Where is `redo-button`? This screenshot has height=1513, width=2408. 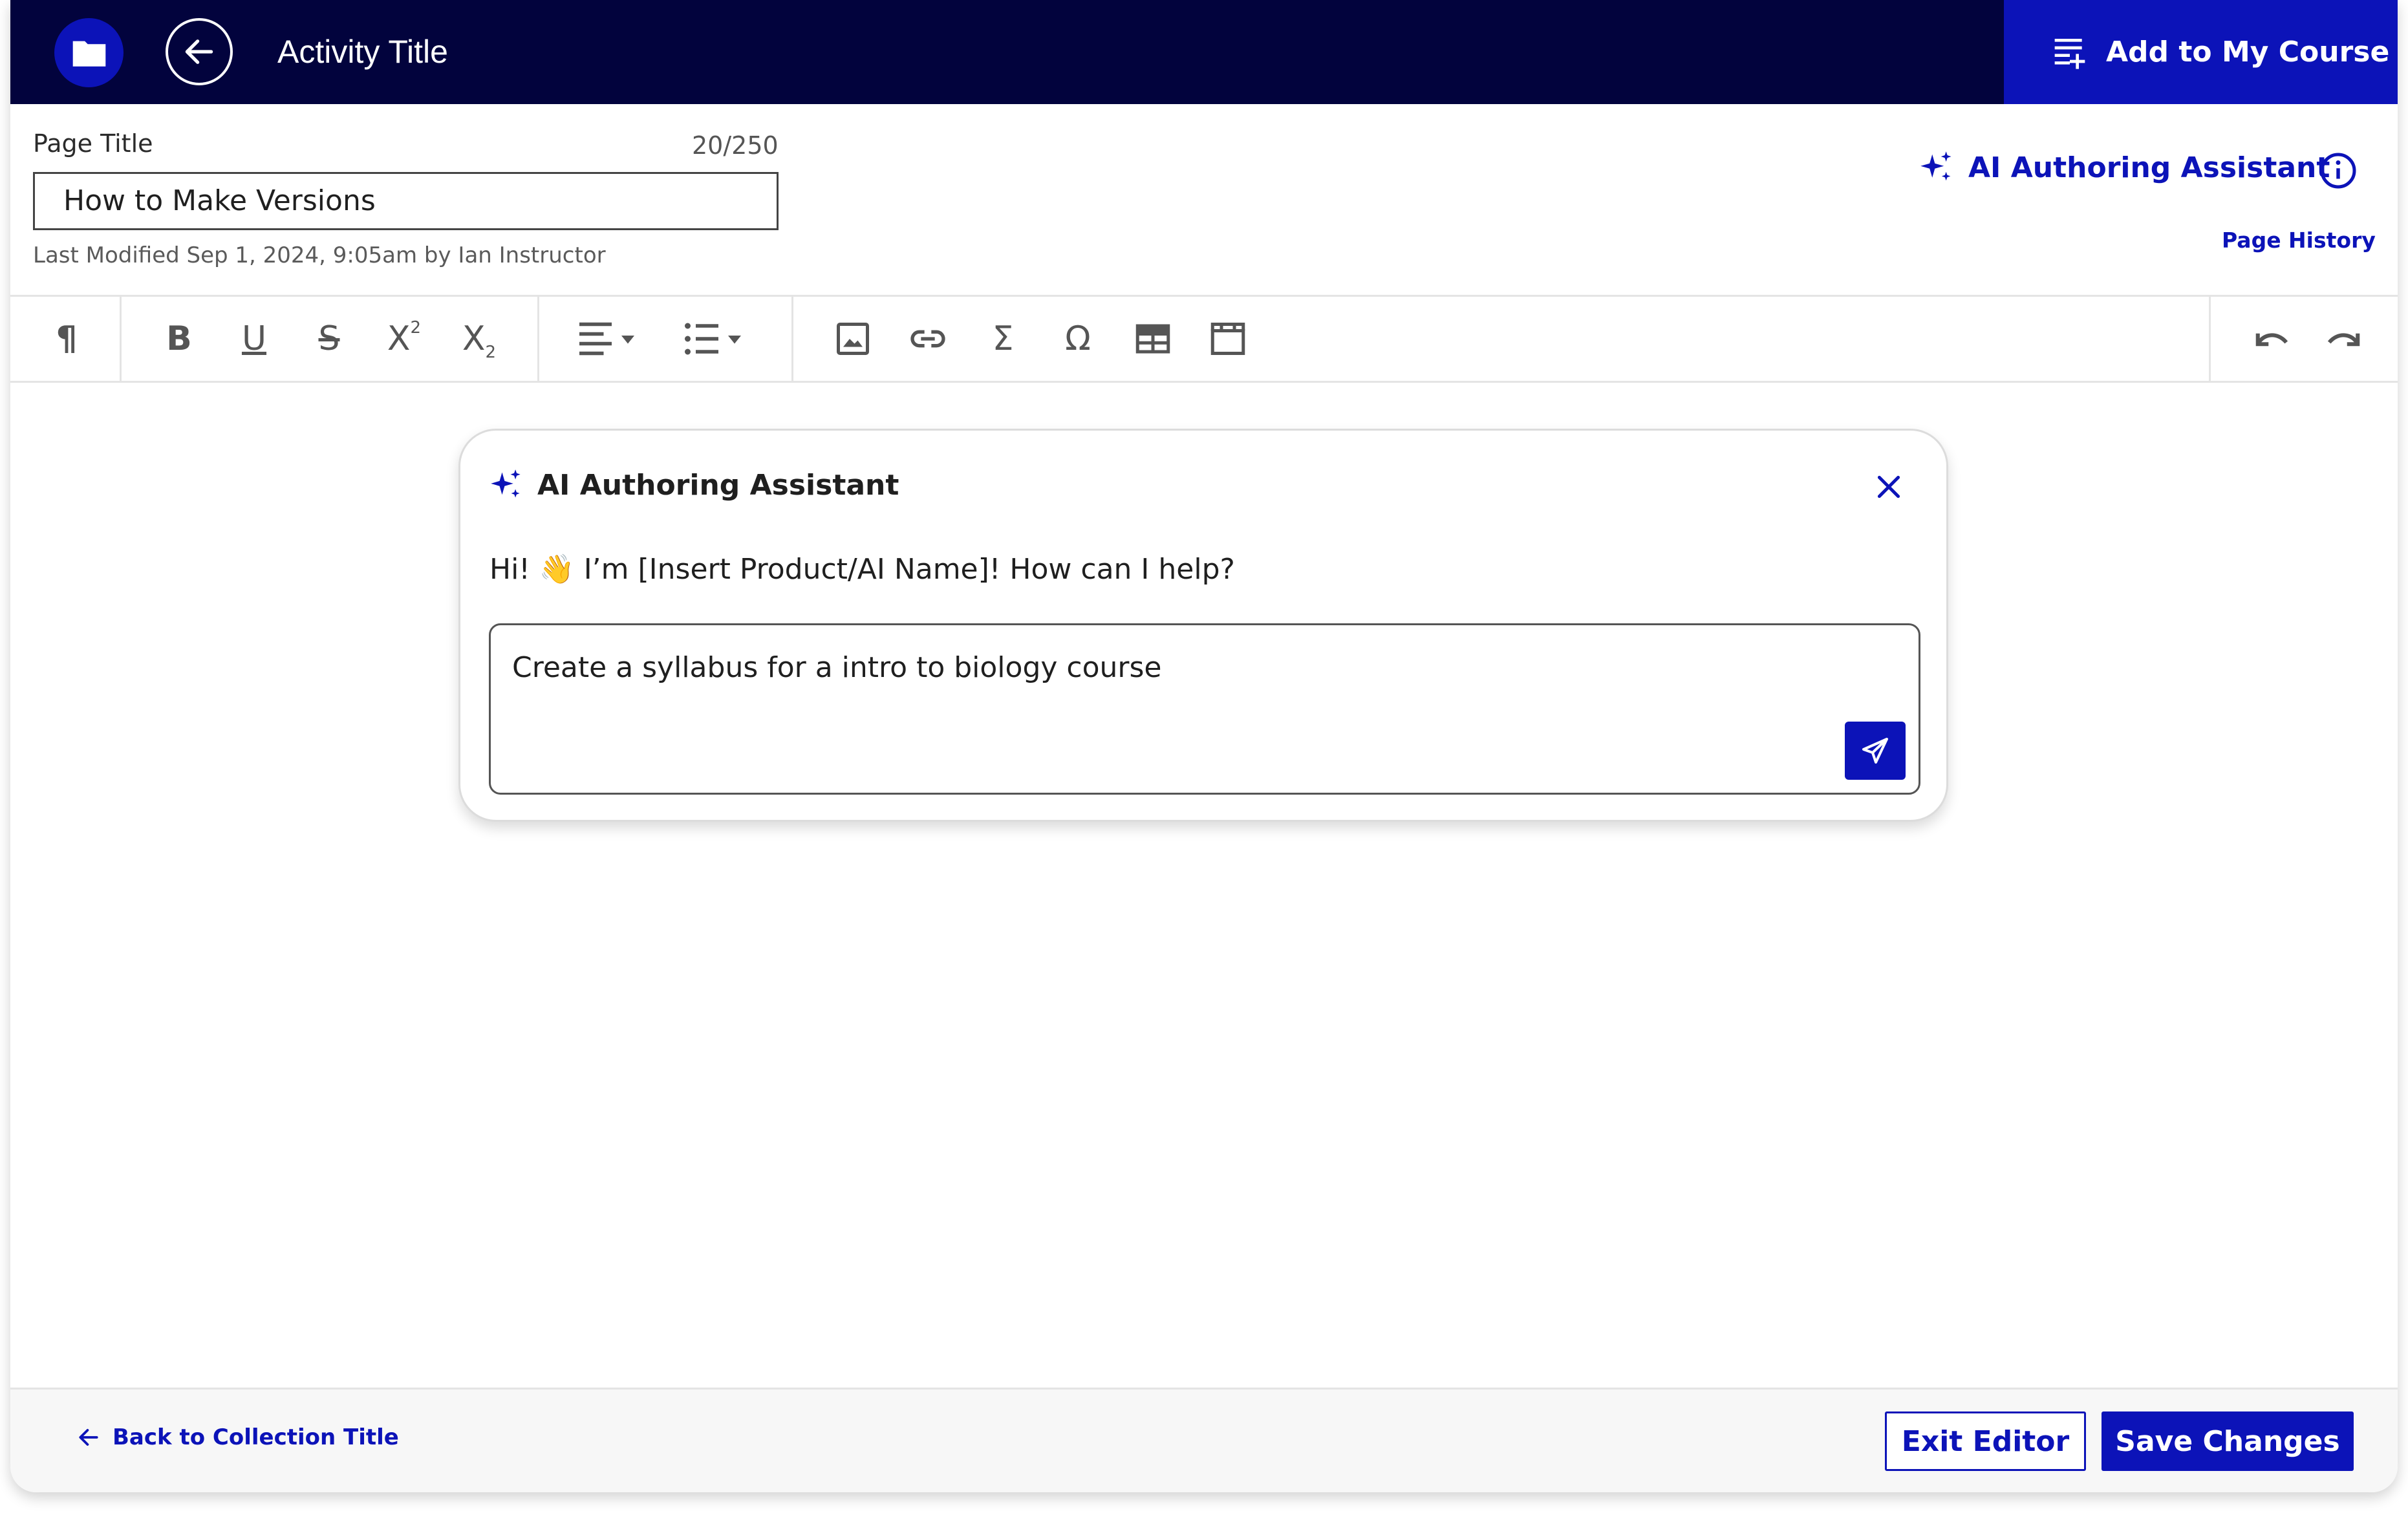 redo-button is located at coordinates (2345, 339).